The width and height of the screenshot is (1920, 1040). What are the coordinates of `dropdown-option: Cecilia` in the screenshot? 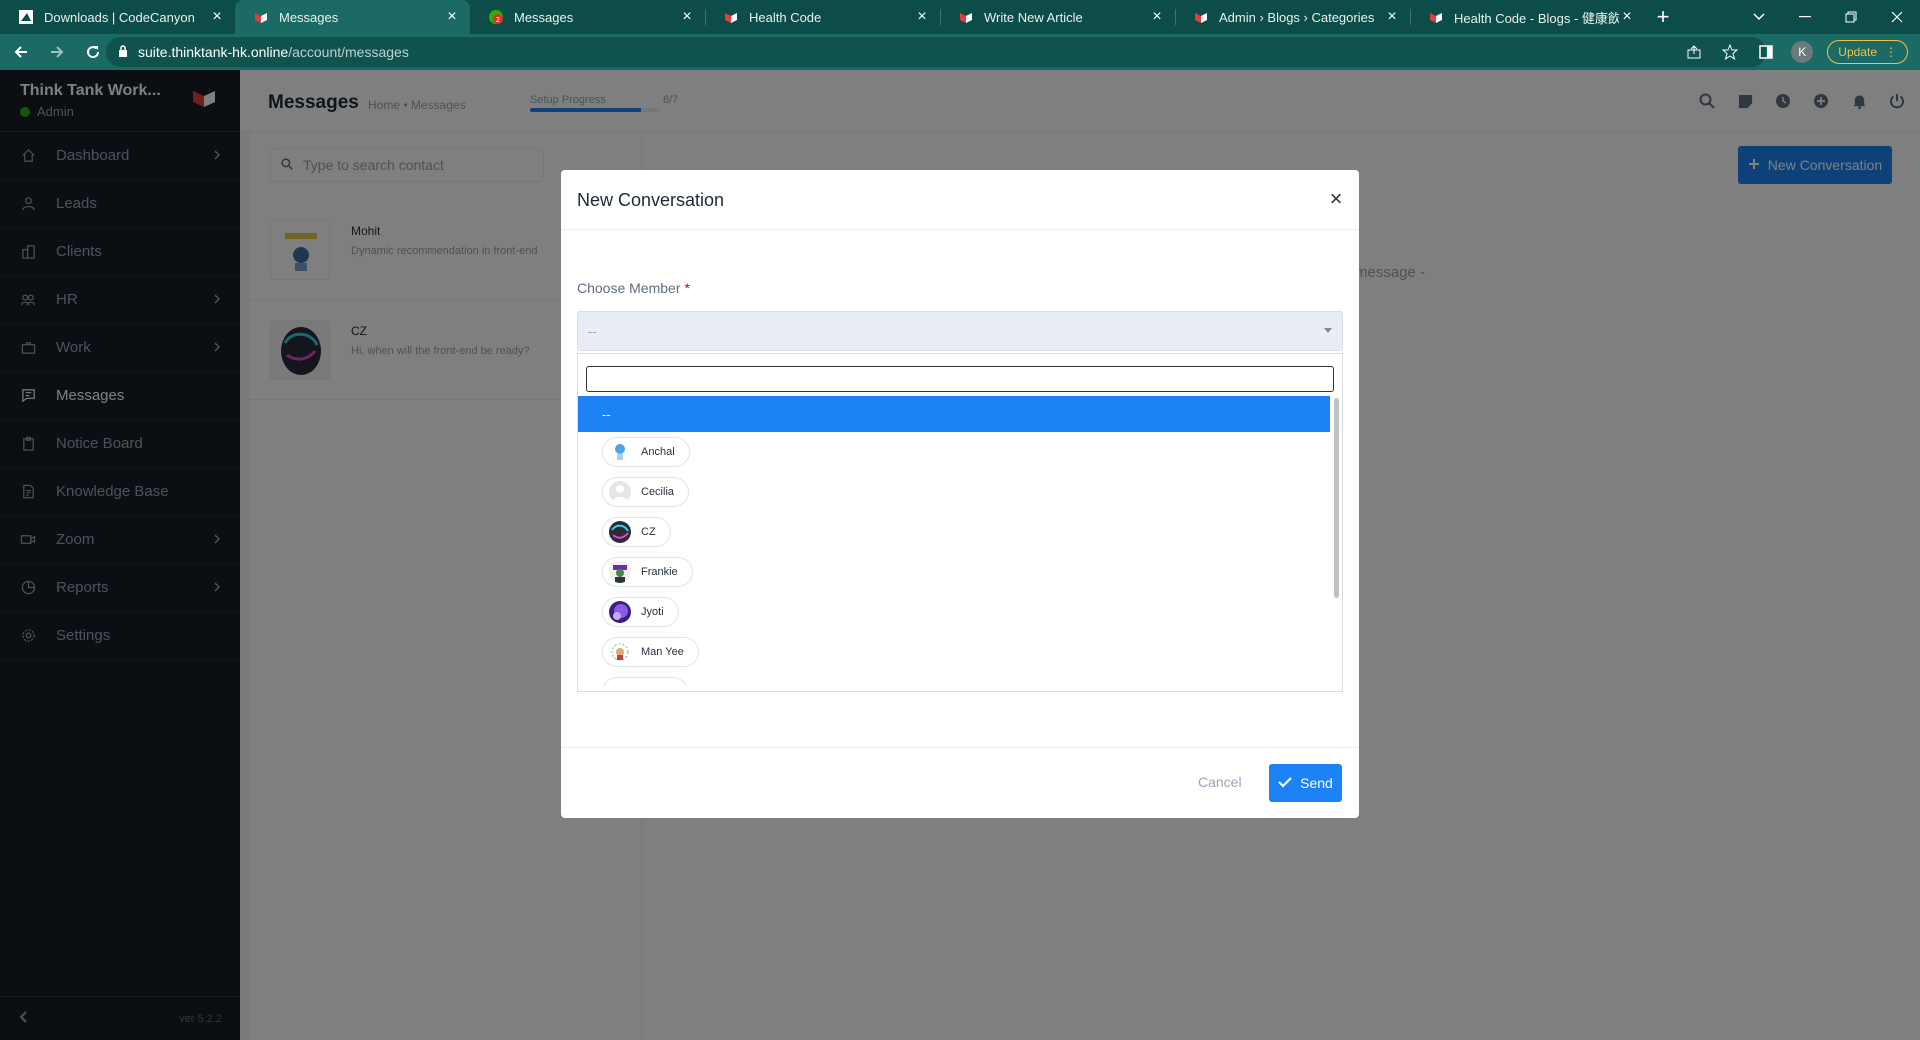 It's located at (954, 492).